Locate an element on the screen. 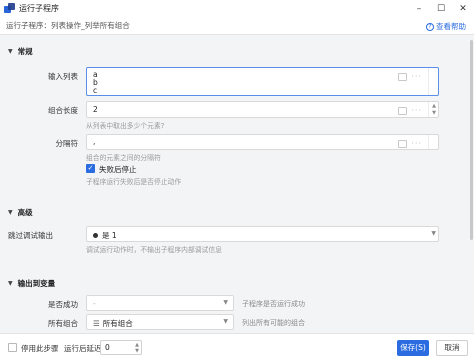  variable-icon: ☰ is located at coordinates (96, 323).